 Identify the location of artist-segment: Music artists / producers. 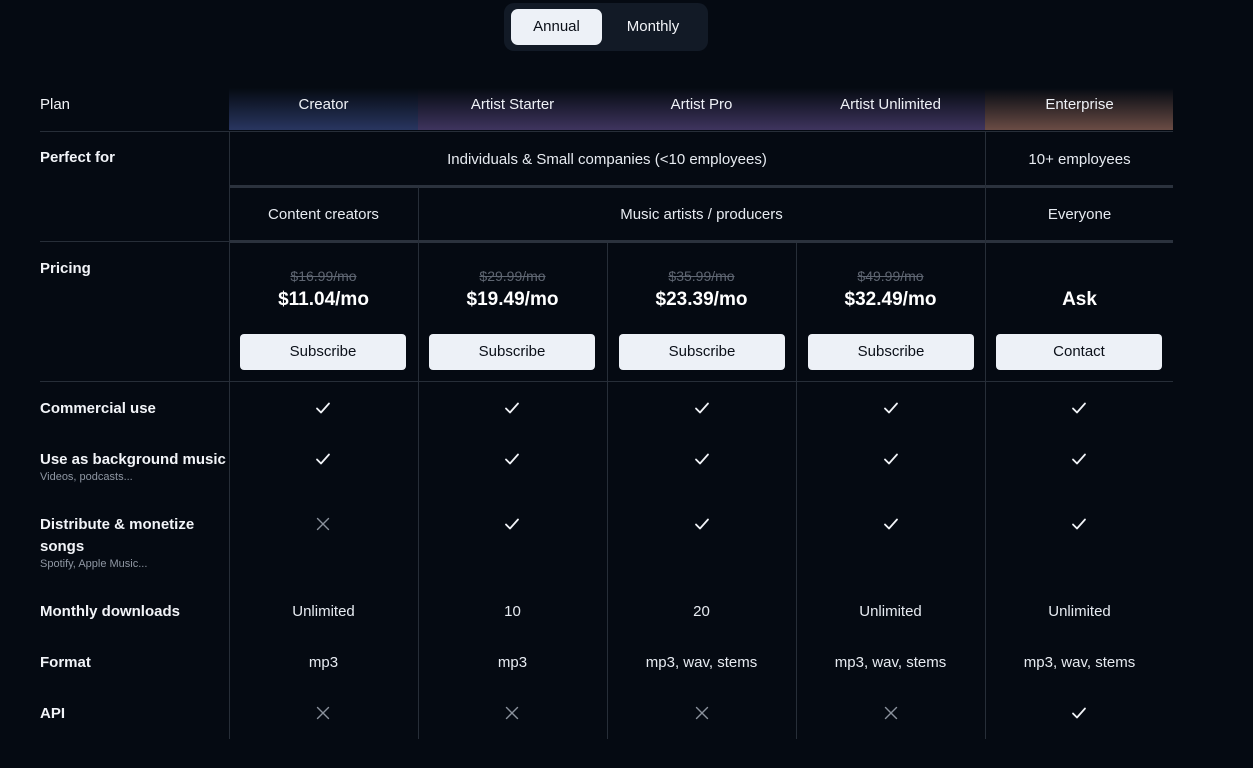
(701, 214).